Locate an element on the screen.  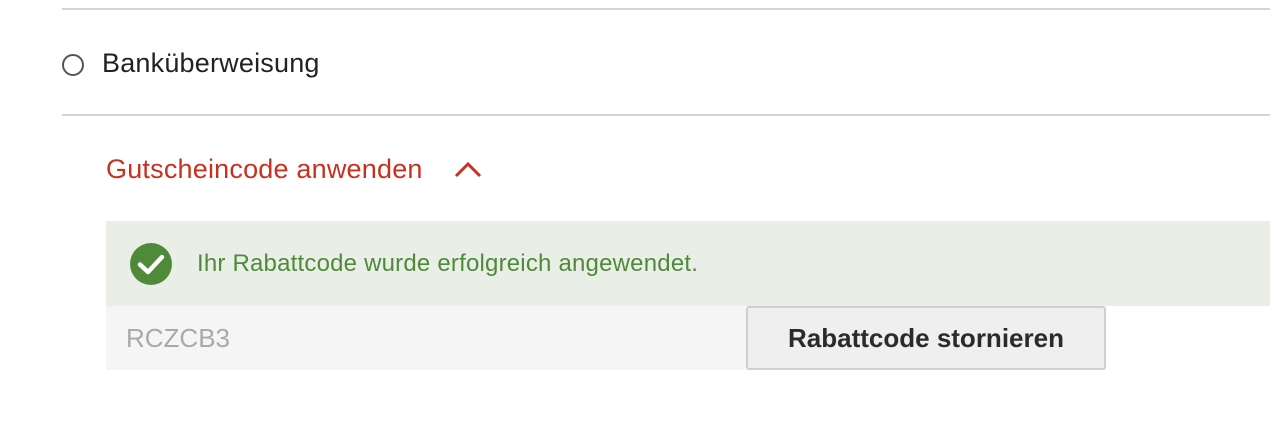
divider-top is located at coordinates (666, 9).